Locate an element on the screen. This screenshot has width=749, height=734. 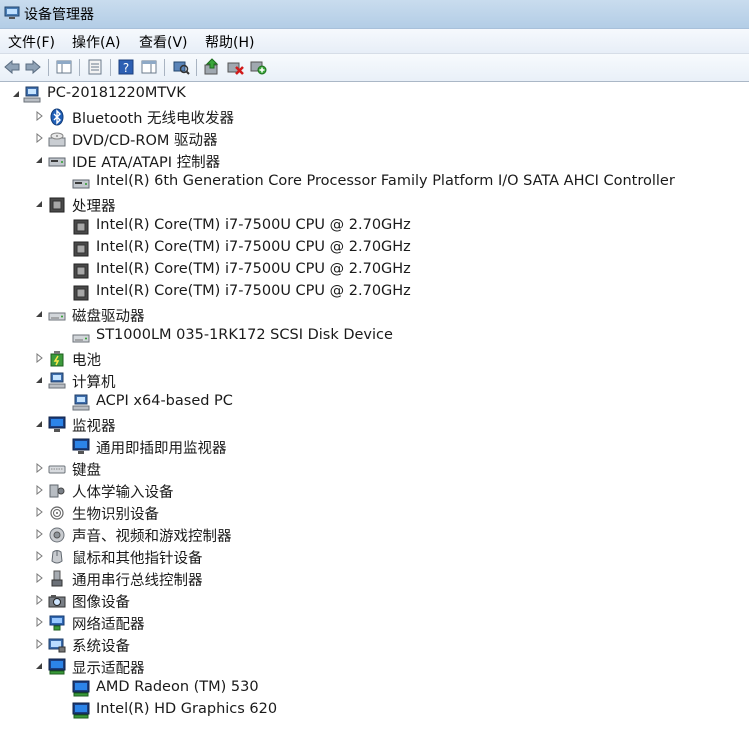
menu-view: 查看(V) is located at coordinates (163, 42).